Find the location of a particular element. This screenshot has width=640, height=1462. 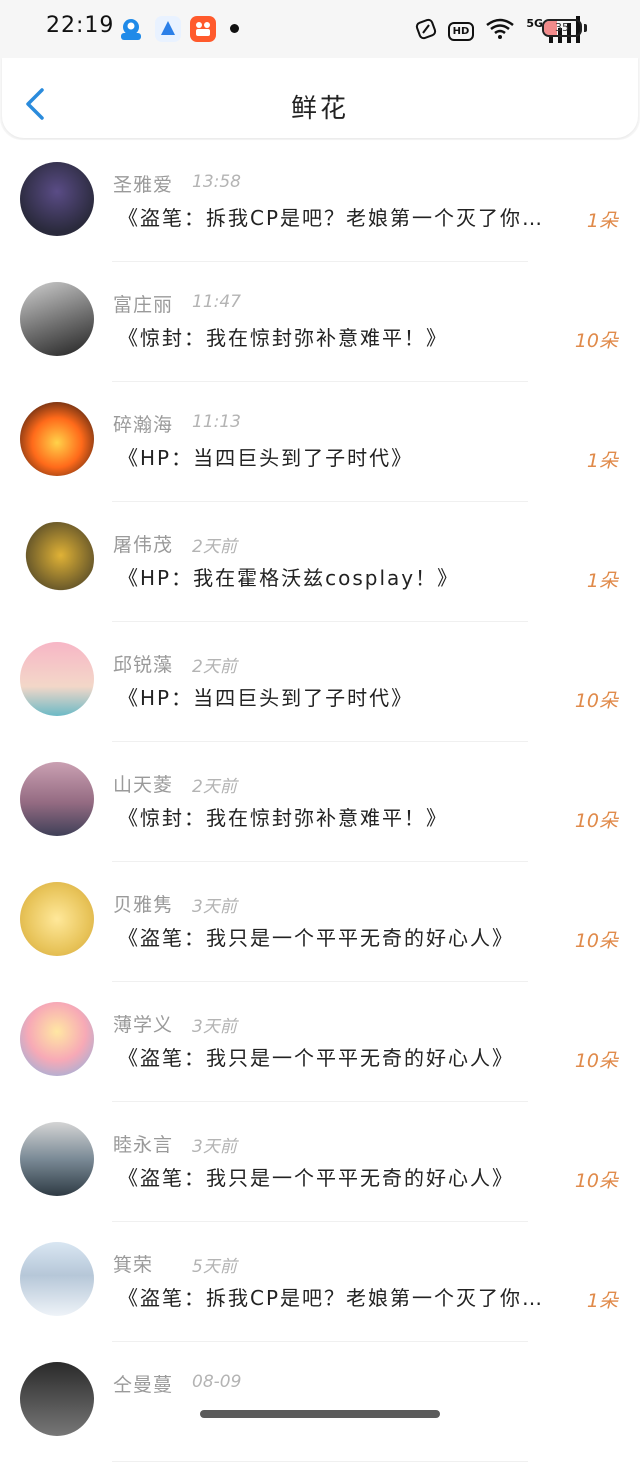

list-item: 睦永言 3天前 《盗笔：我只是一个平平无奇的好心人》 10朵 is located at coordinates (320, 1162).